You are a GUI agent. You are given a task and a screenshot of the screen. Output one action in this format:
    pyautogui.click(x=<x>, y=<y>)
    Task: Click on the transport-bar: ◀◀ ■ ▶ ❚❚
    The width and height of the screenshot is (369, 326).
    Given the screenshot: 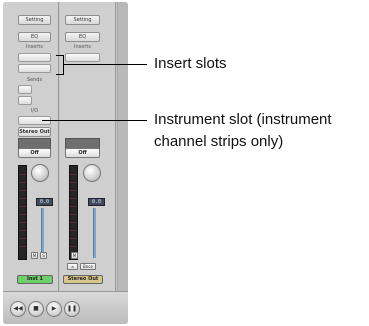 What is the action you would take?
    pyautogui.click(x=65, y=307)
    